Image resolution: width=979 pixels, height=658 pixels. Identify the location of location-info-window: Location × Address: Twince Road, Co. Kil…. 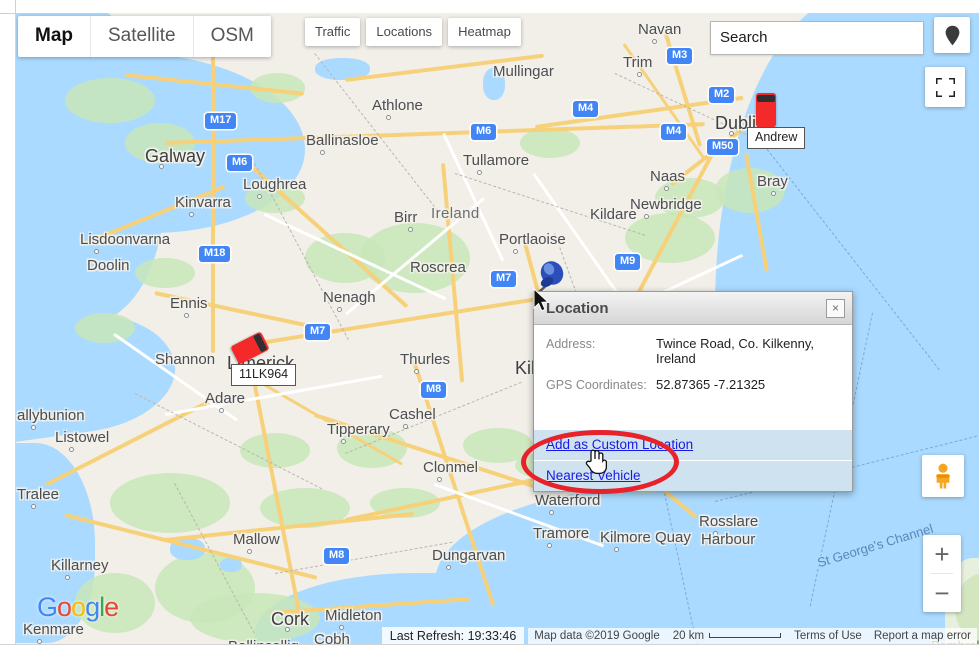
(693, 391).